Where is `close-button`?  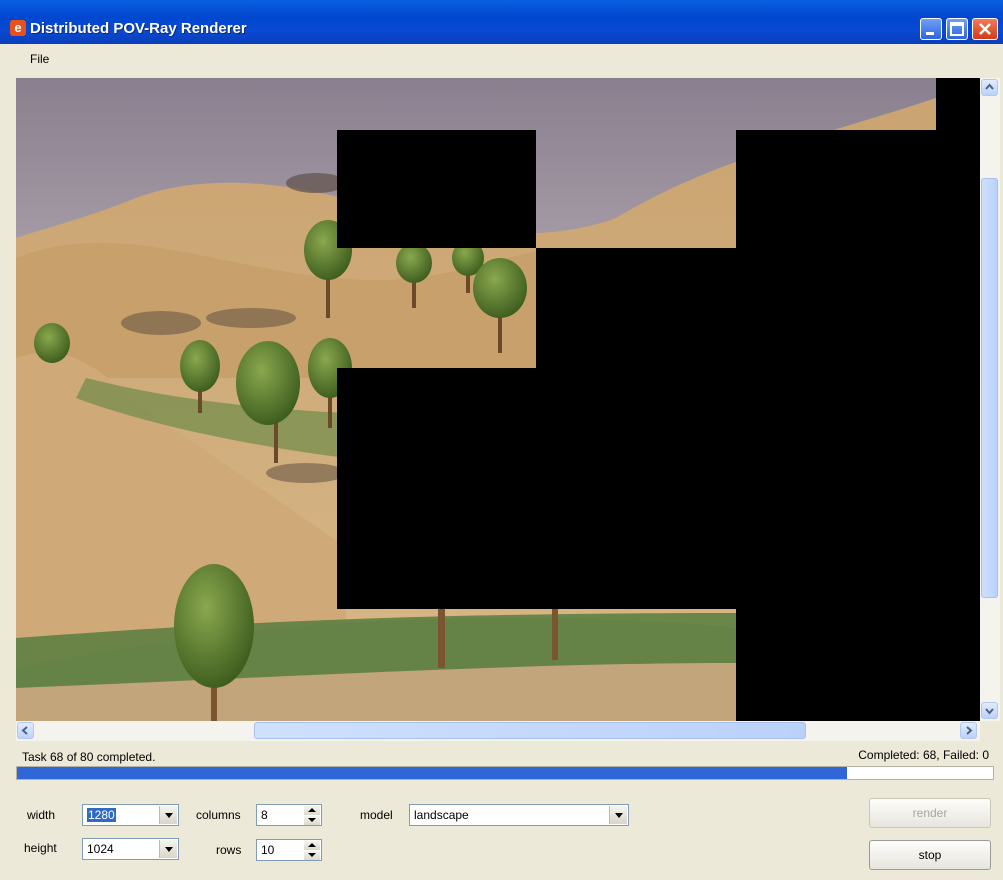
close-button is located at coordinates (985, 29).